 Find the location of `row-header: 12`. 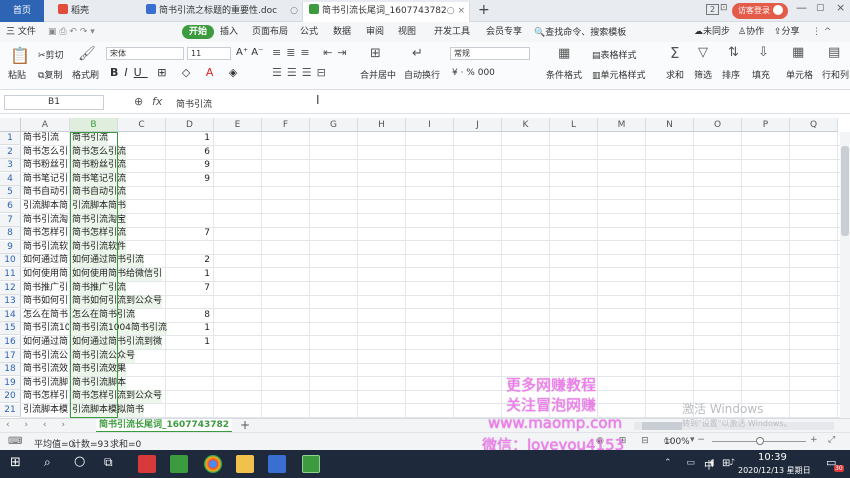

row-header: 12 is located at coordinates (10, 288).